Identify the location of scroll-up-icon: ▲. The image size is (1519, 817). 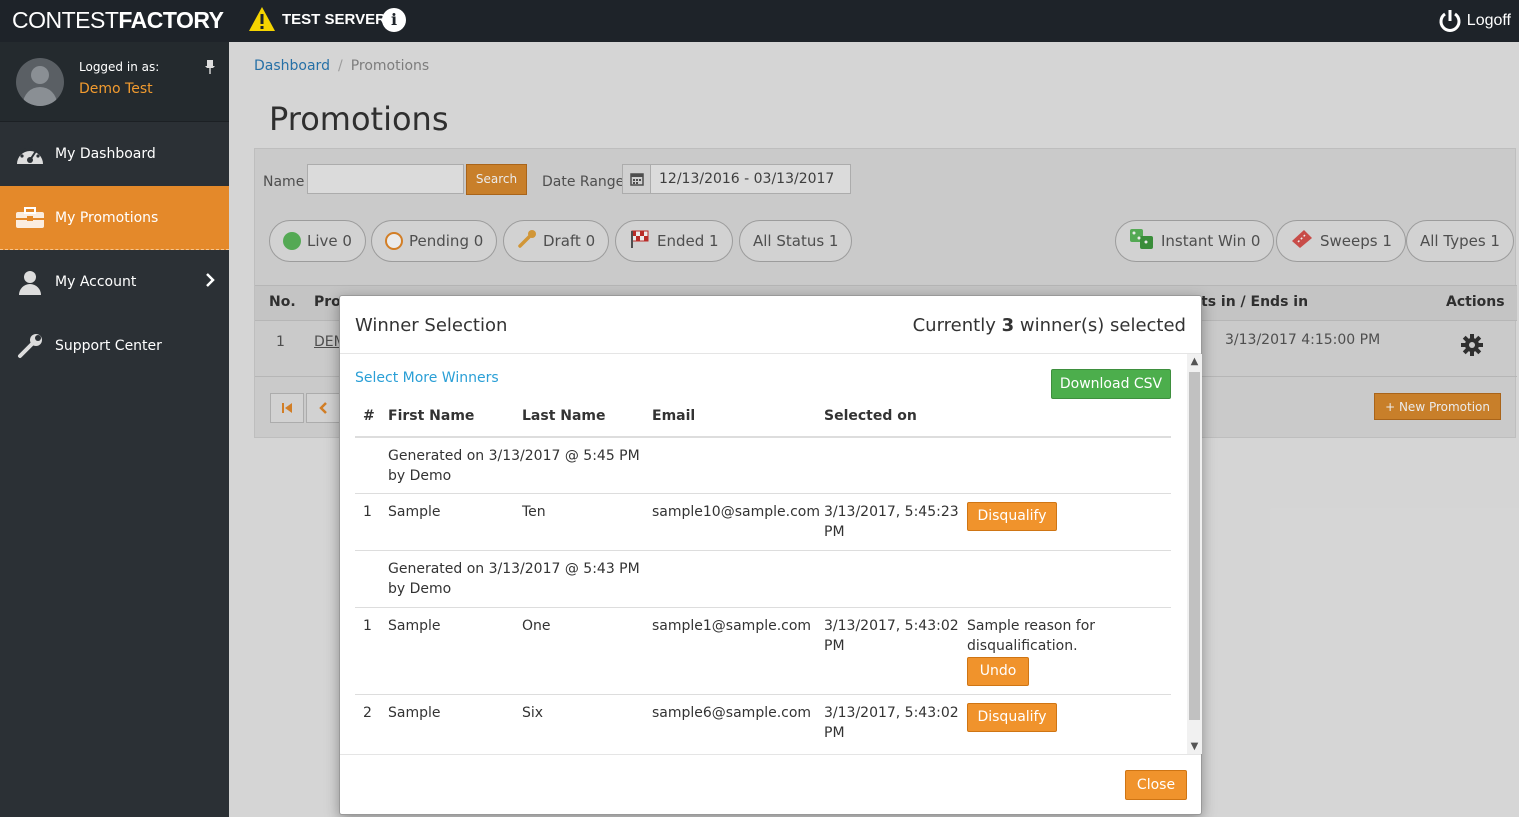
(1194, 361).